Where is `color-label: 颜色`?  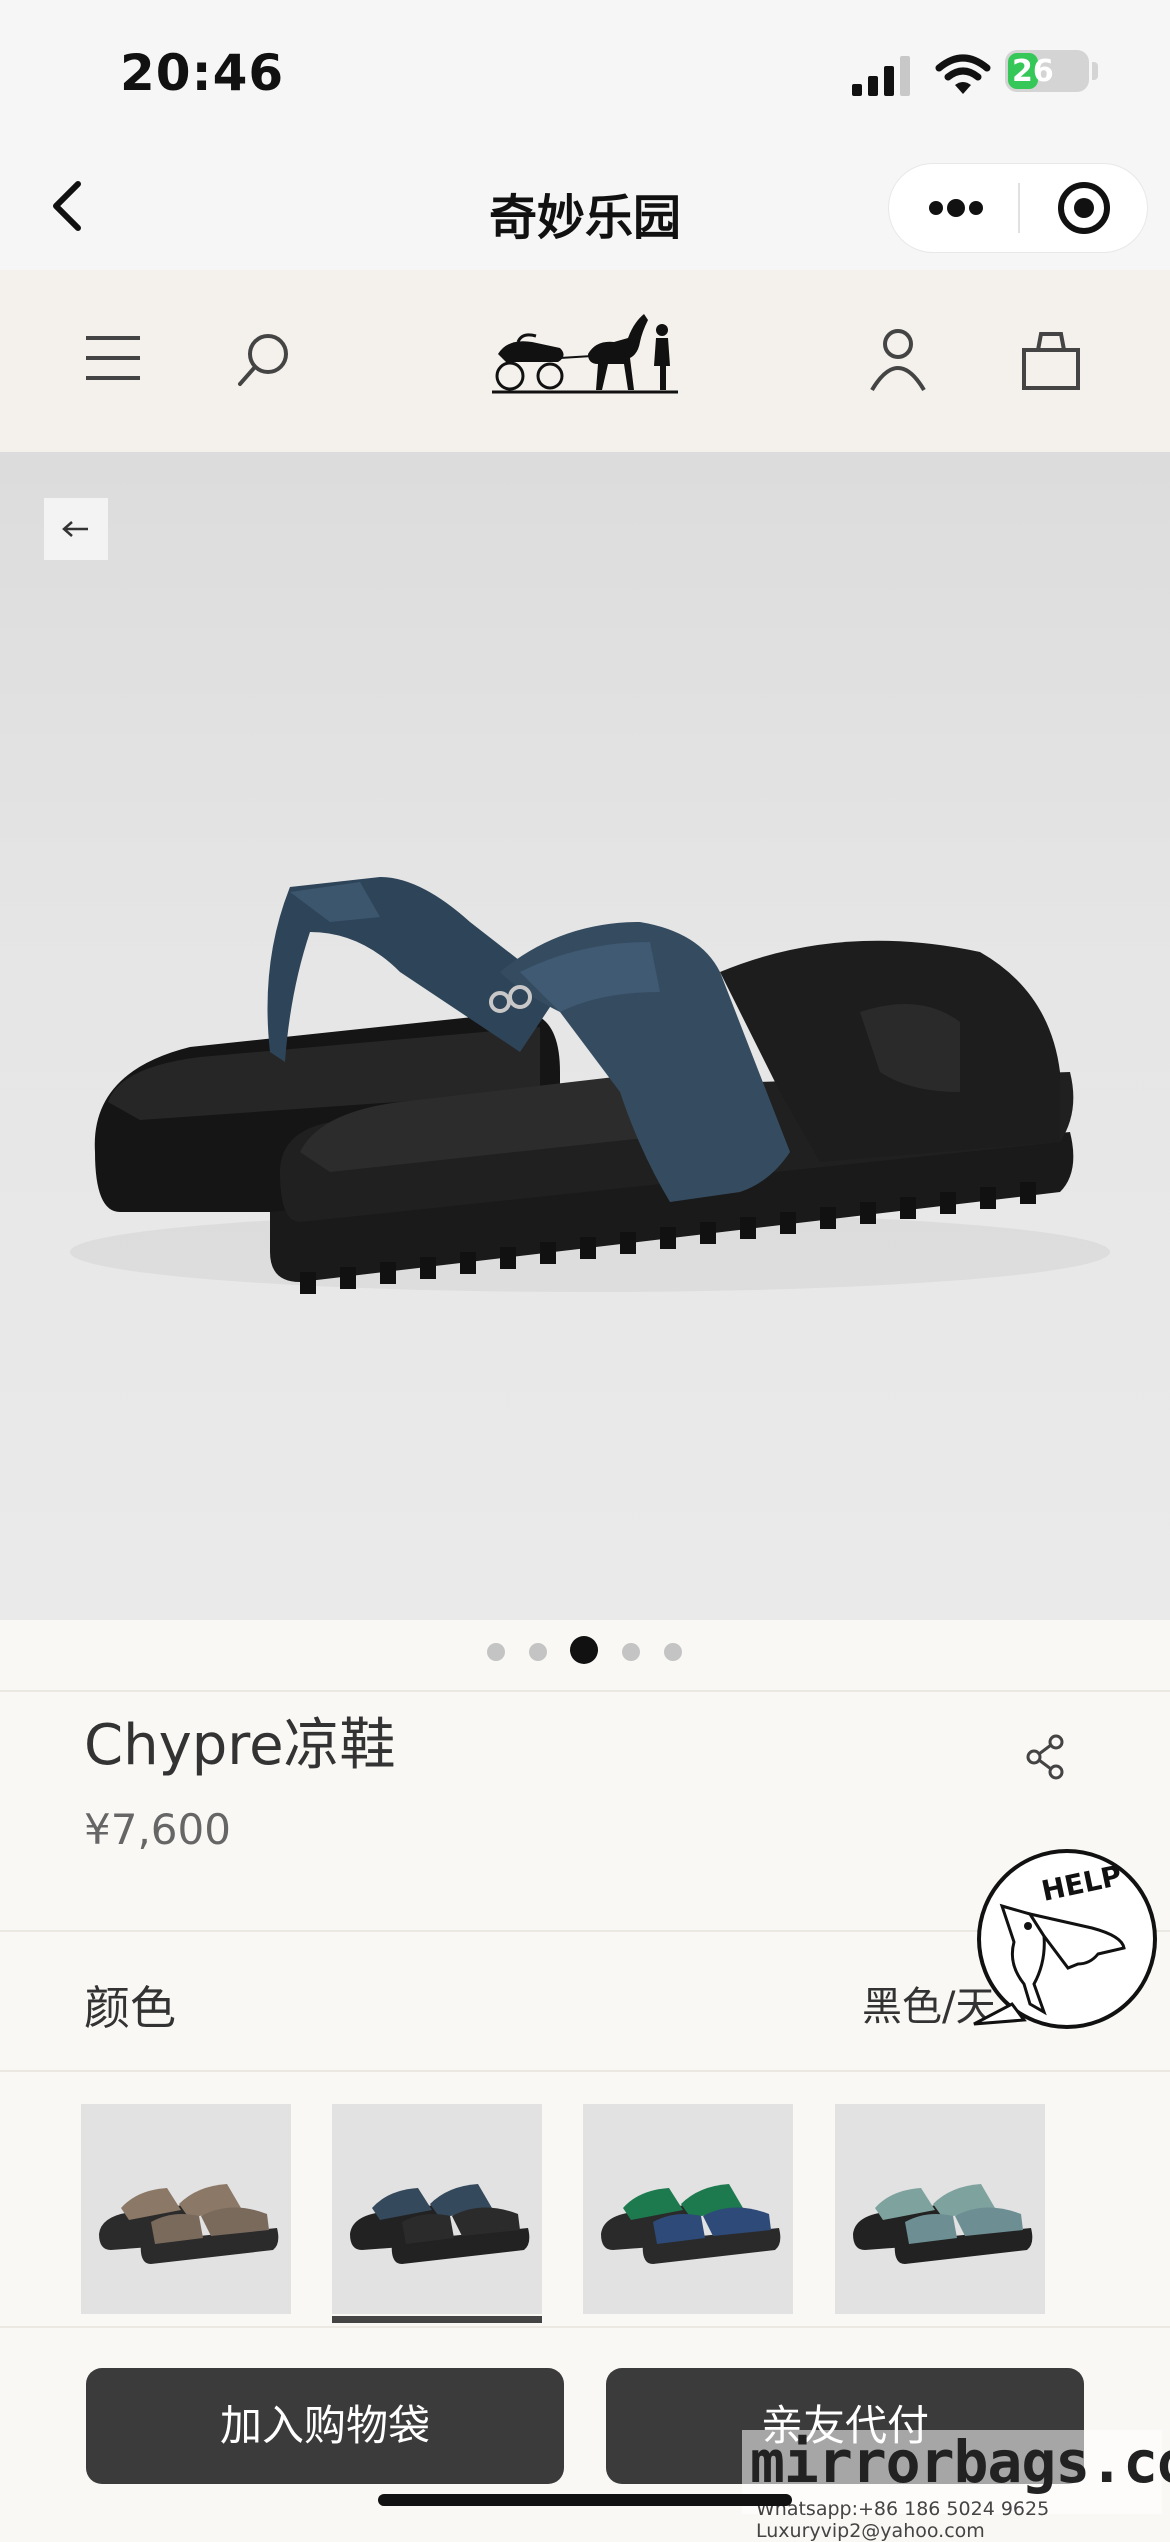 color-label: 颜色 is located at coordinates (130, 2008).